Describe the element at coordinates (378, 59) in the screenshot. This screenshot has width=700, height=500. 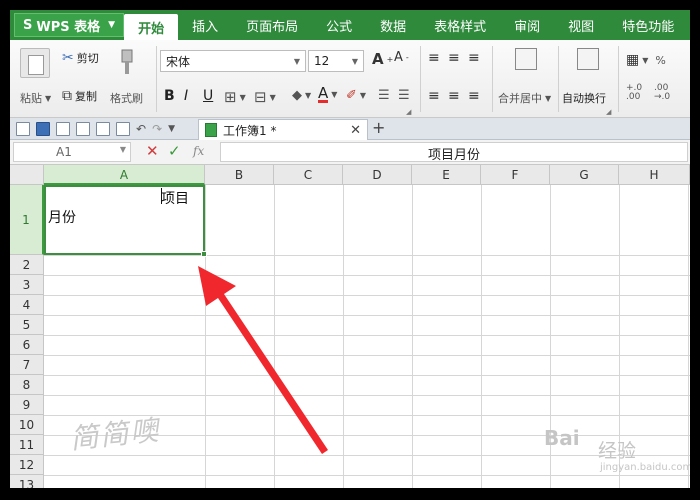
I see `grow-font-icon: A` at that location.